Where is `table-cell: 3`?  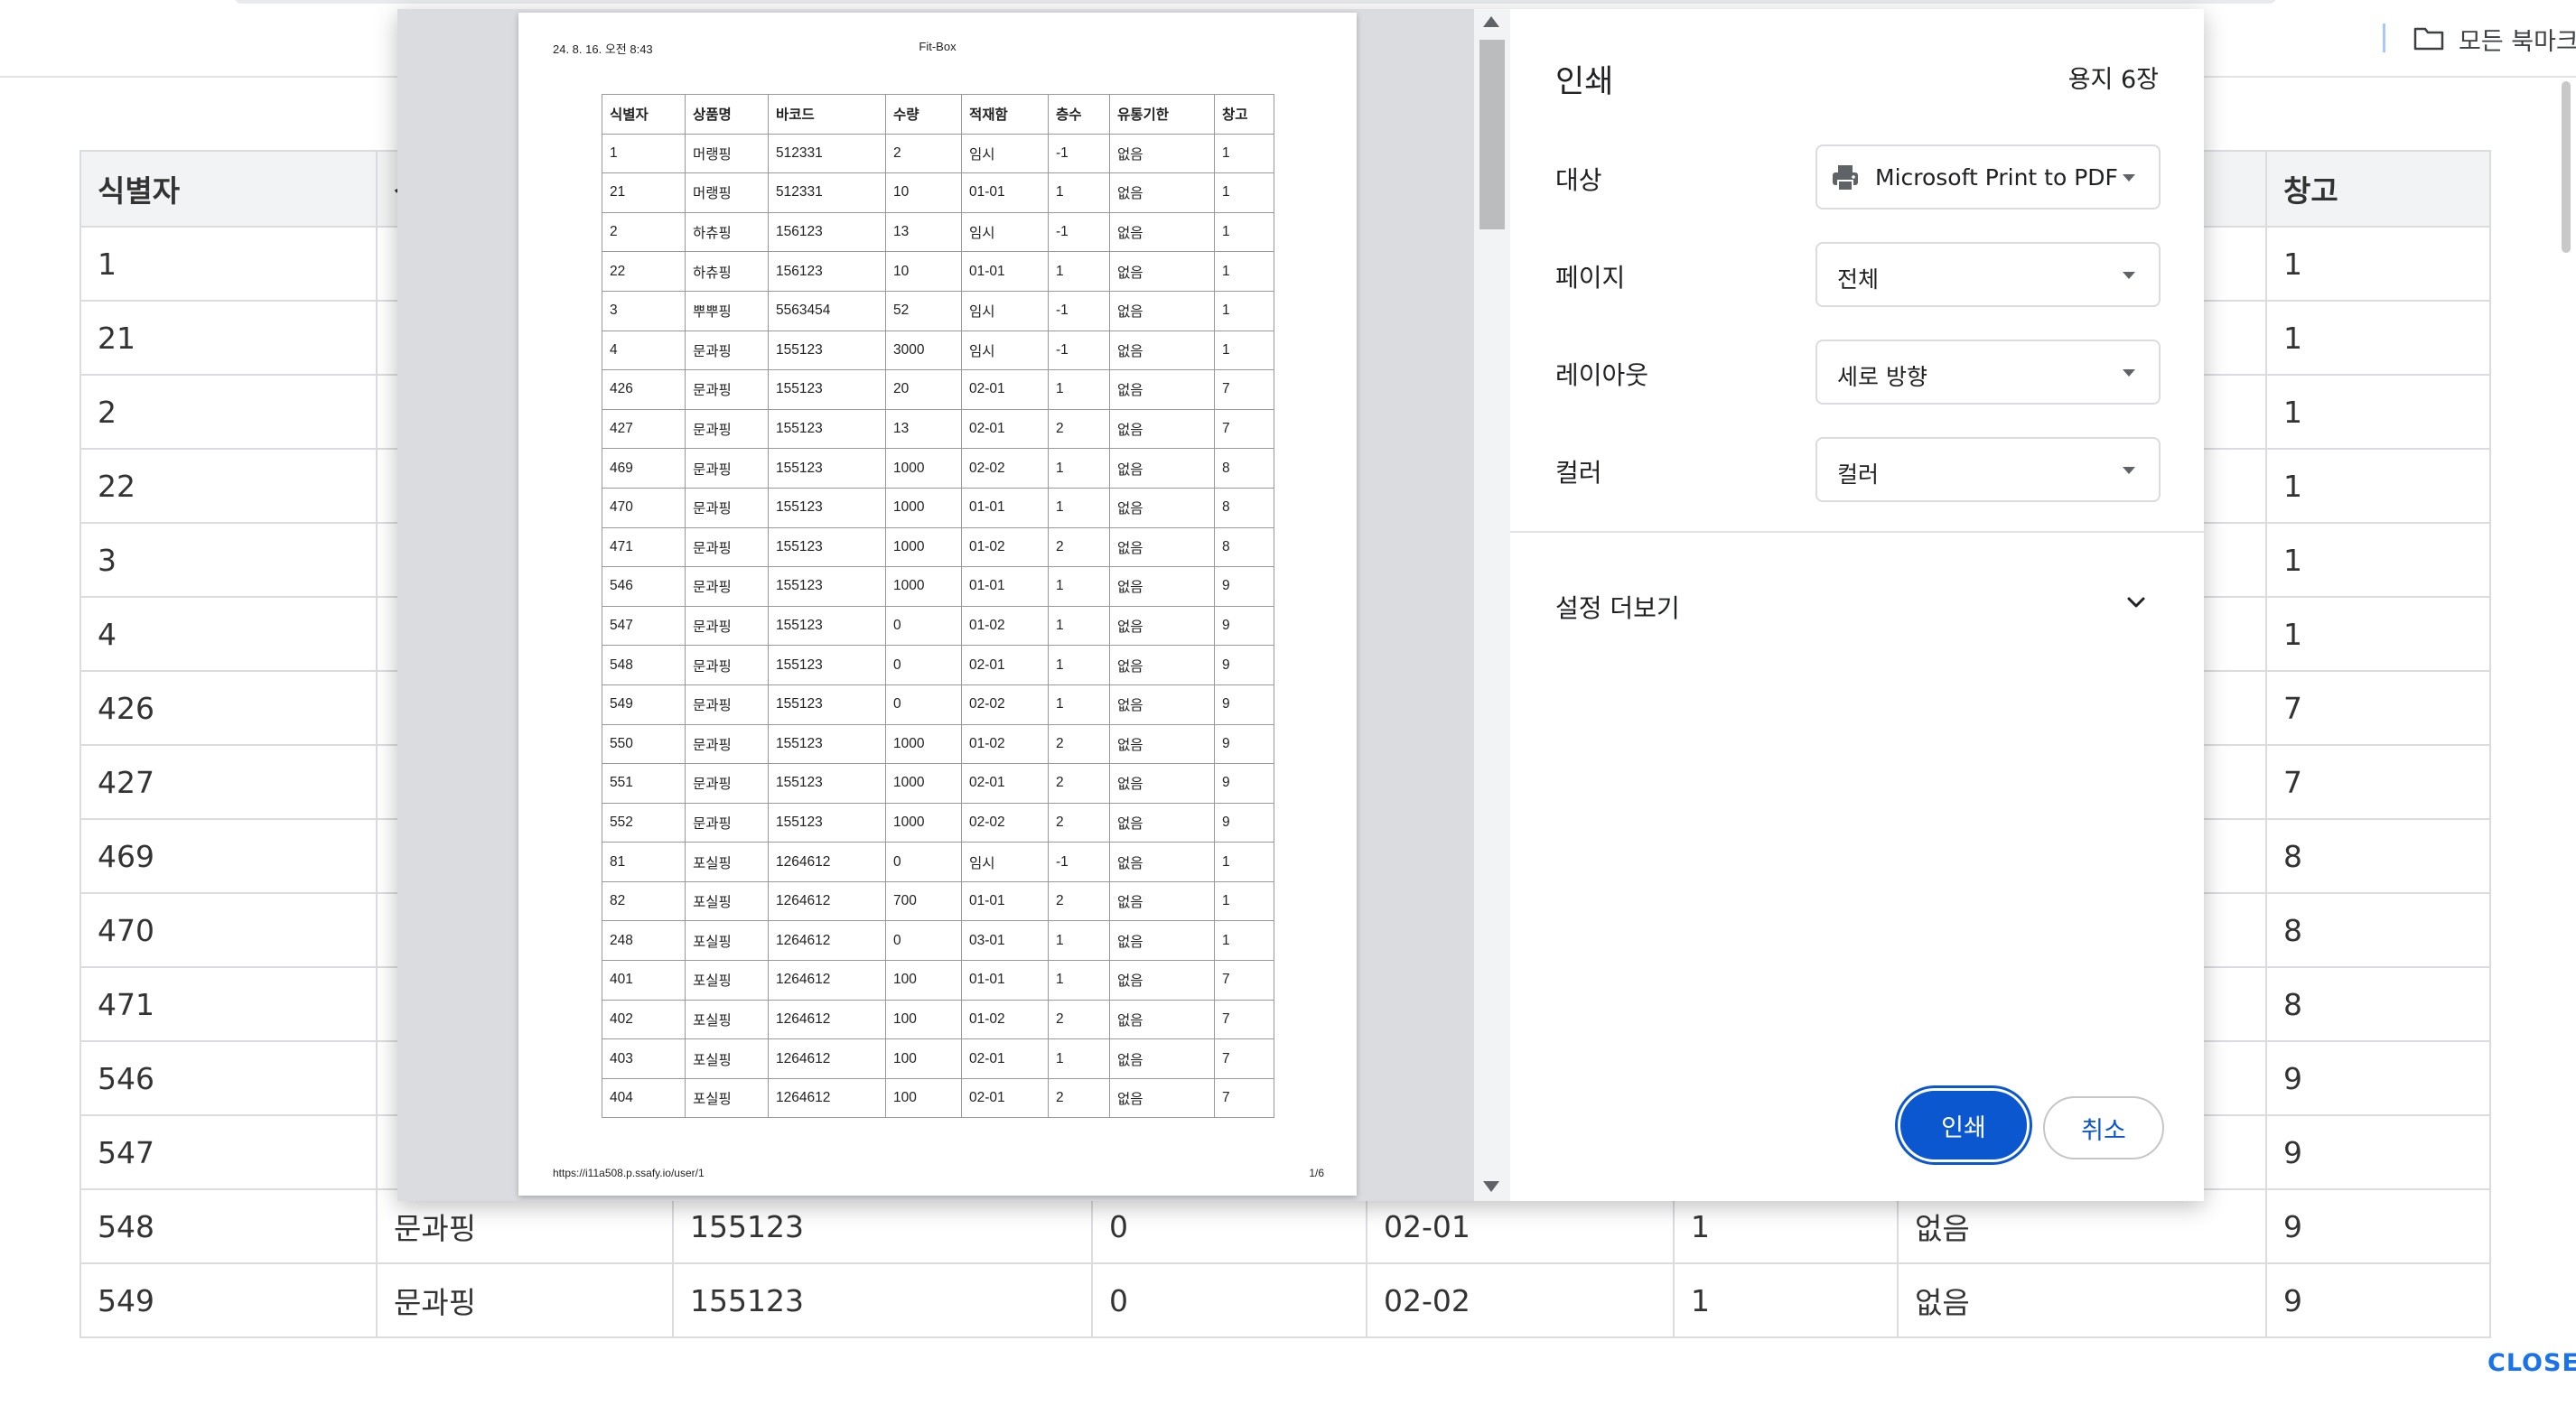 table-cell: 3 is located at coordinates (644, 310).